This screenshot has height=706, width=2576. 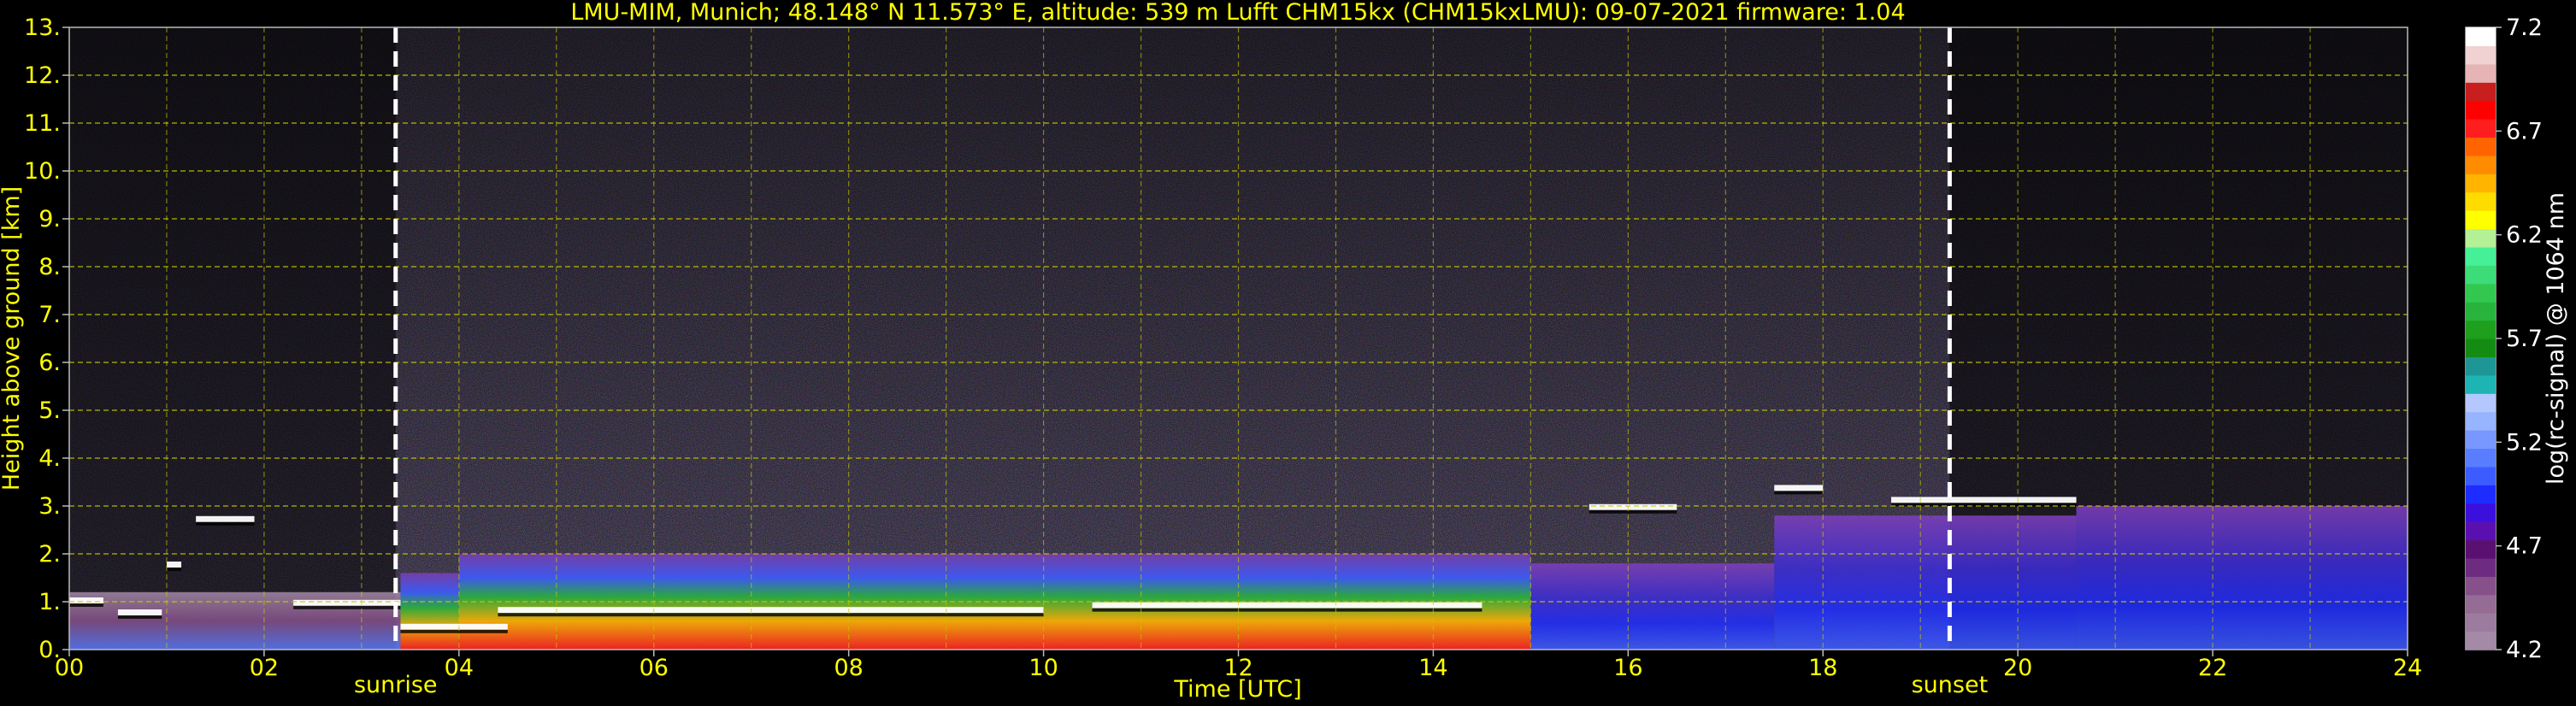 I want to click on x-tick-label: 20, so click(x=2017, y=668).